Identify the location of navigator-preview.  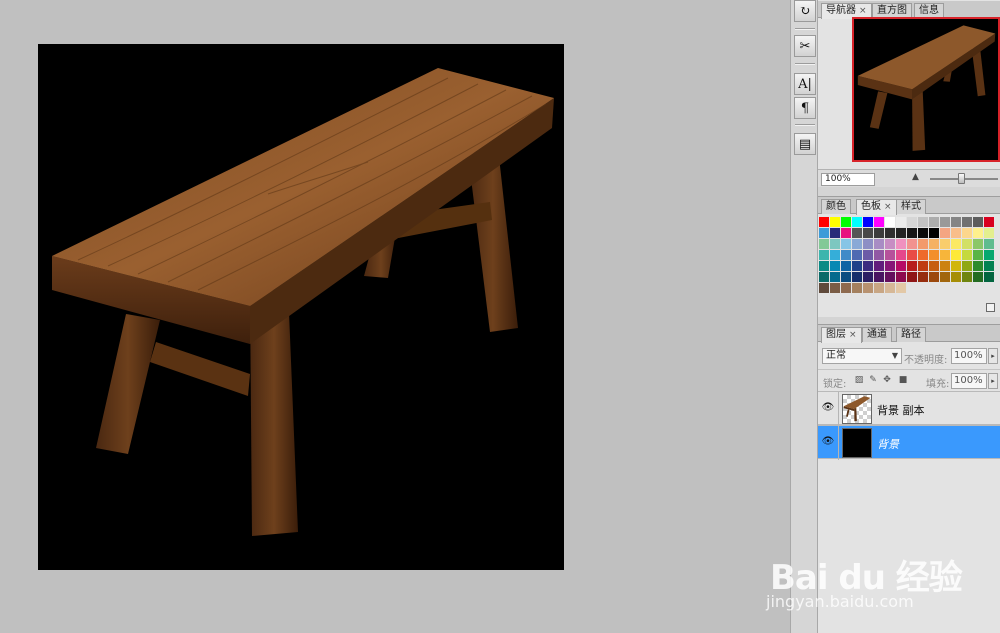
(926, 89).